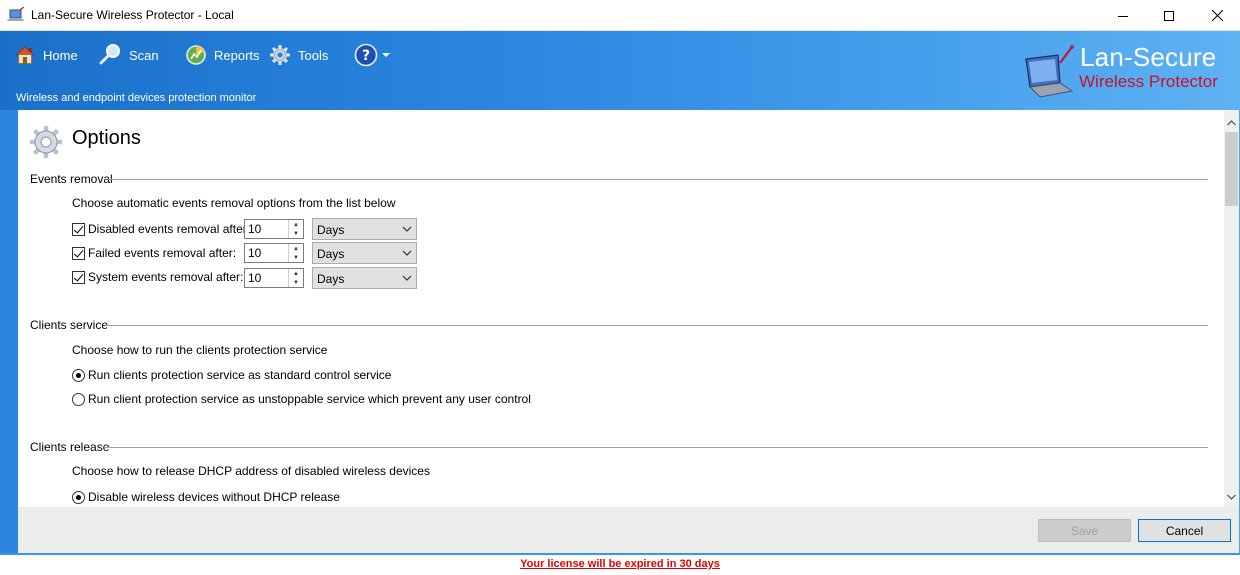 This screenshot has width=1240, height=575. I want to click on nav-tools: Tools, so click(298, 55).